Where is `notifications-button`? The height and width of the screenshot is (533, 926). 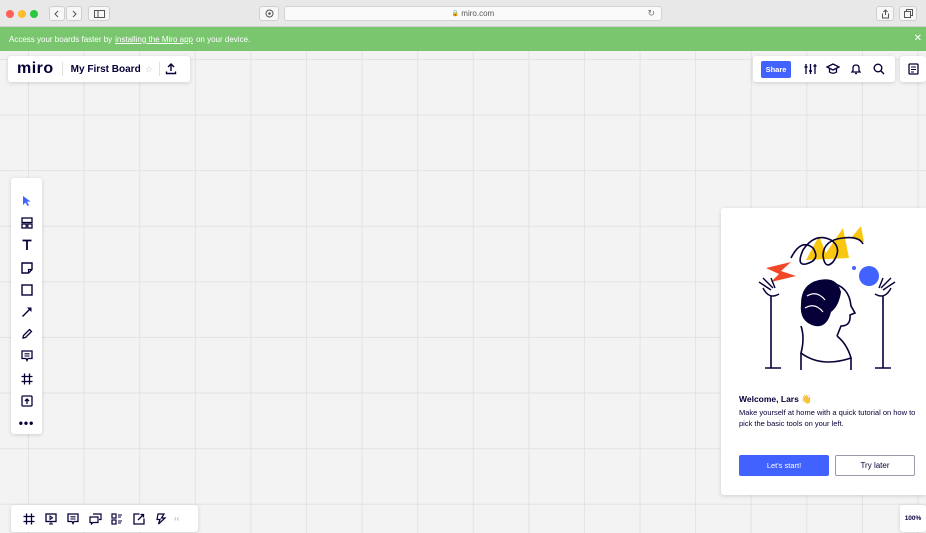 notifications-button is located at coordinates (856, 69).